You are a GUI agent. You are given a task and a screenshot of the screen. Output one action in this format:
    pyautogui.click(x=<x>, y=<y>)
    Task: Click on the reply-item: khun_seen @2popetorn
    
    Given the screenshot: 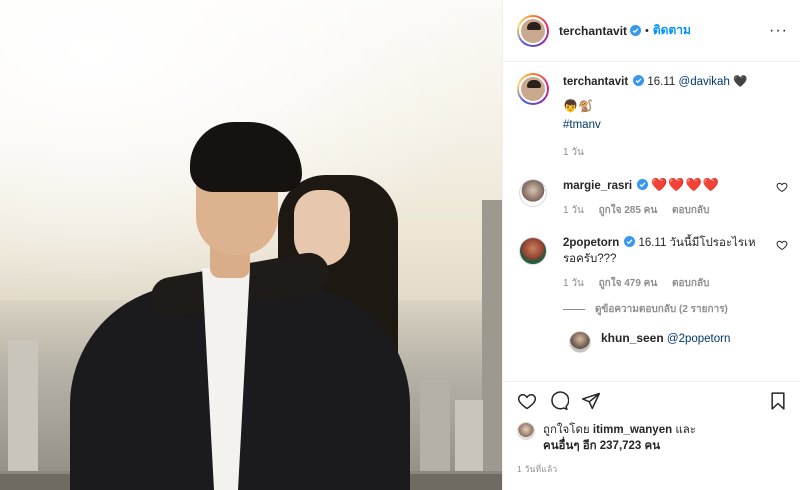 What is the action you would take?
    pyautogui.click(x=678, y=342)
    